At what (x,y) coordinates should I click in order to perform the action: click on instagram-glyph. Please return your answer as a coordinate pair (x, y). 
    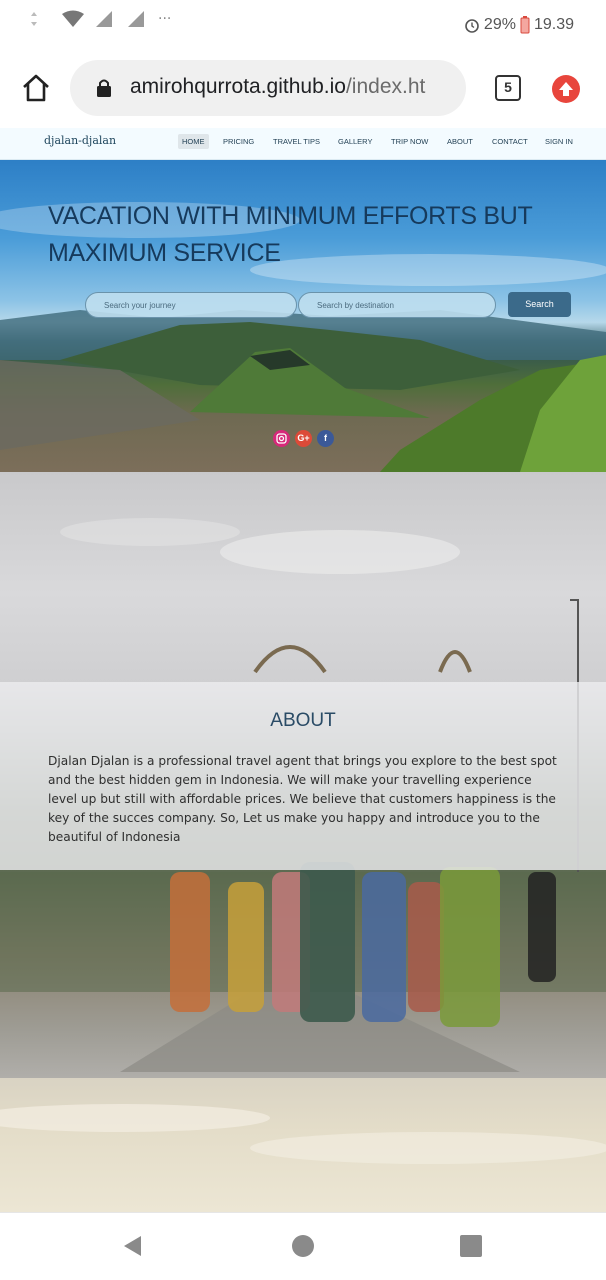
    Looking at the image, I should click on (281, 438).